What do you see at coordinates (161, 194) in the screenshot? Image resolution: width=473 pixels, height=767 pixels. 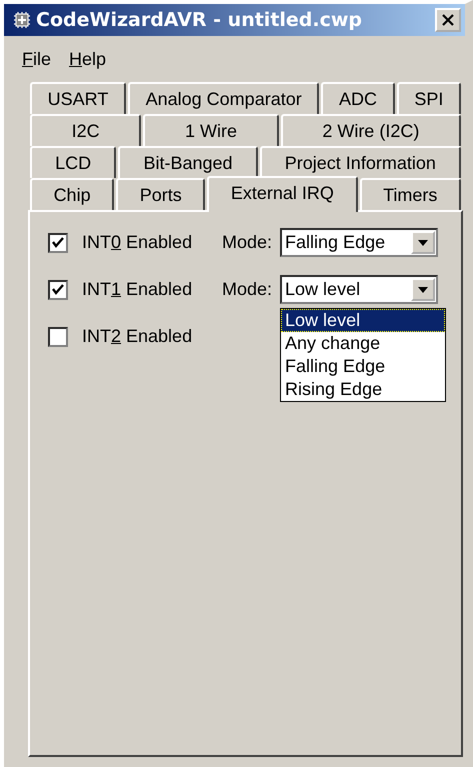 I see `tab: Ports` at bounding box center [161, 194].